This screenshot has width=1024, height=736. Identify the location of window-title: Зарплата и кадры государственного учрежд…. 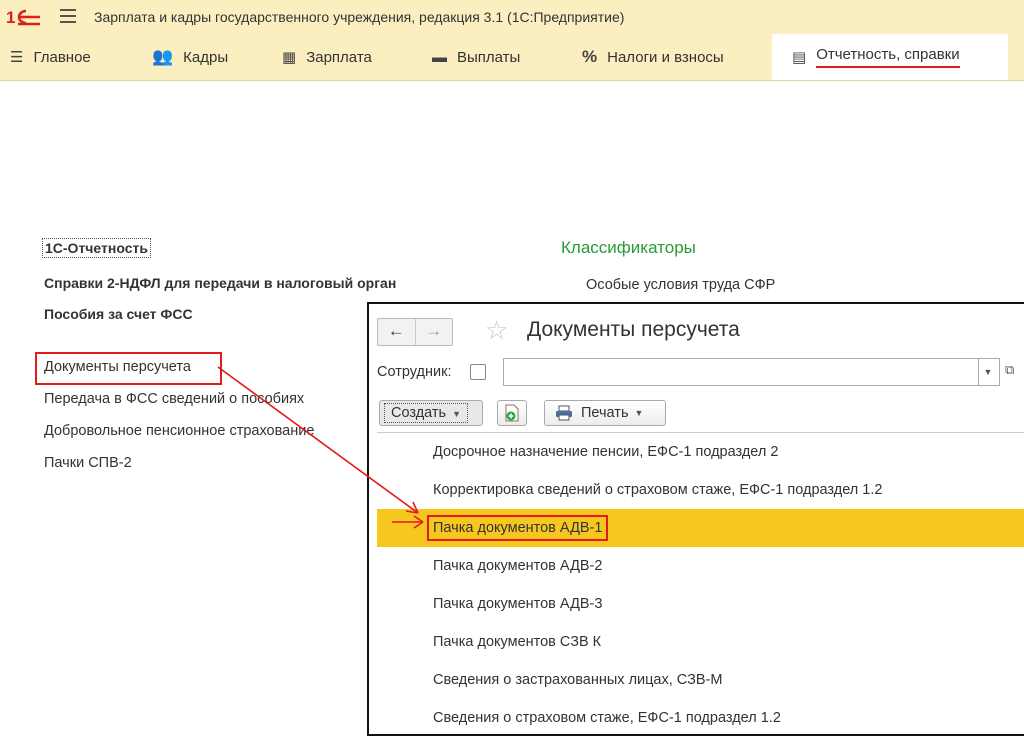
(359, 17).